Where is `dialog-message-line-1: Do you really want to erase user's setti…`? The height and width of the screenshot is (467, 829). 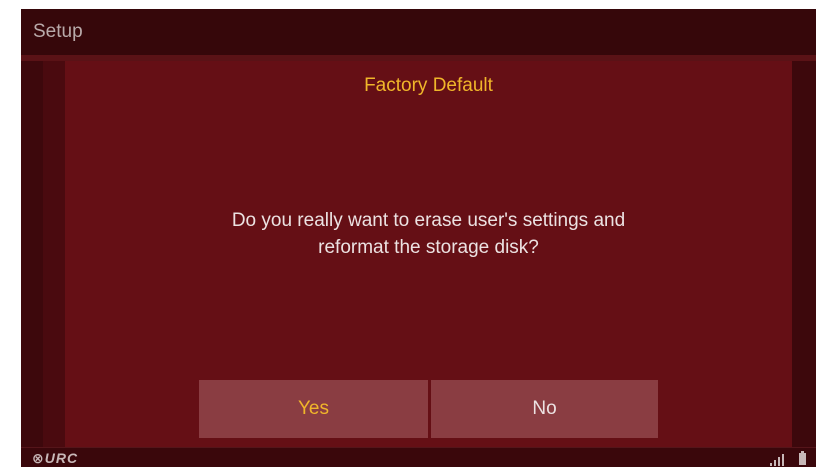 dialog-message-line-1: Do you really want to erase user's setti… is located at coordinates (428, 220).